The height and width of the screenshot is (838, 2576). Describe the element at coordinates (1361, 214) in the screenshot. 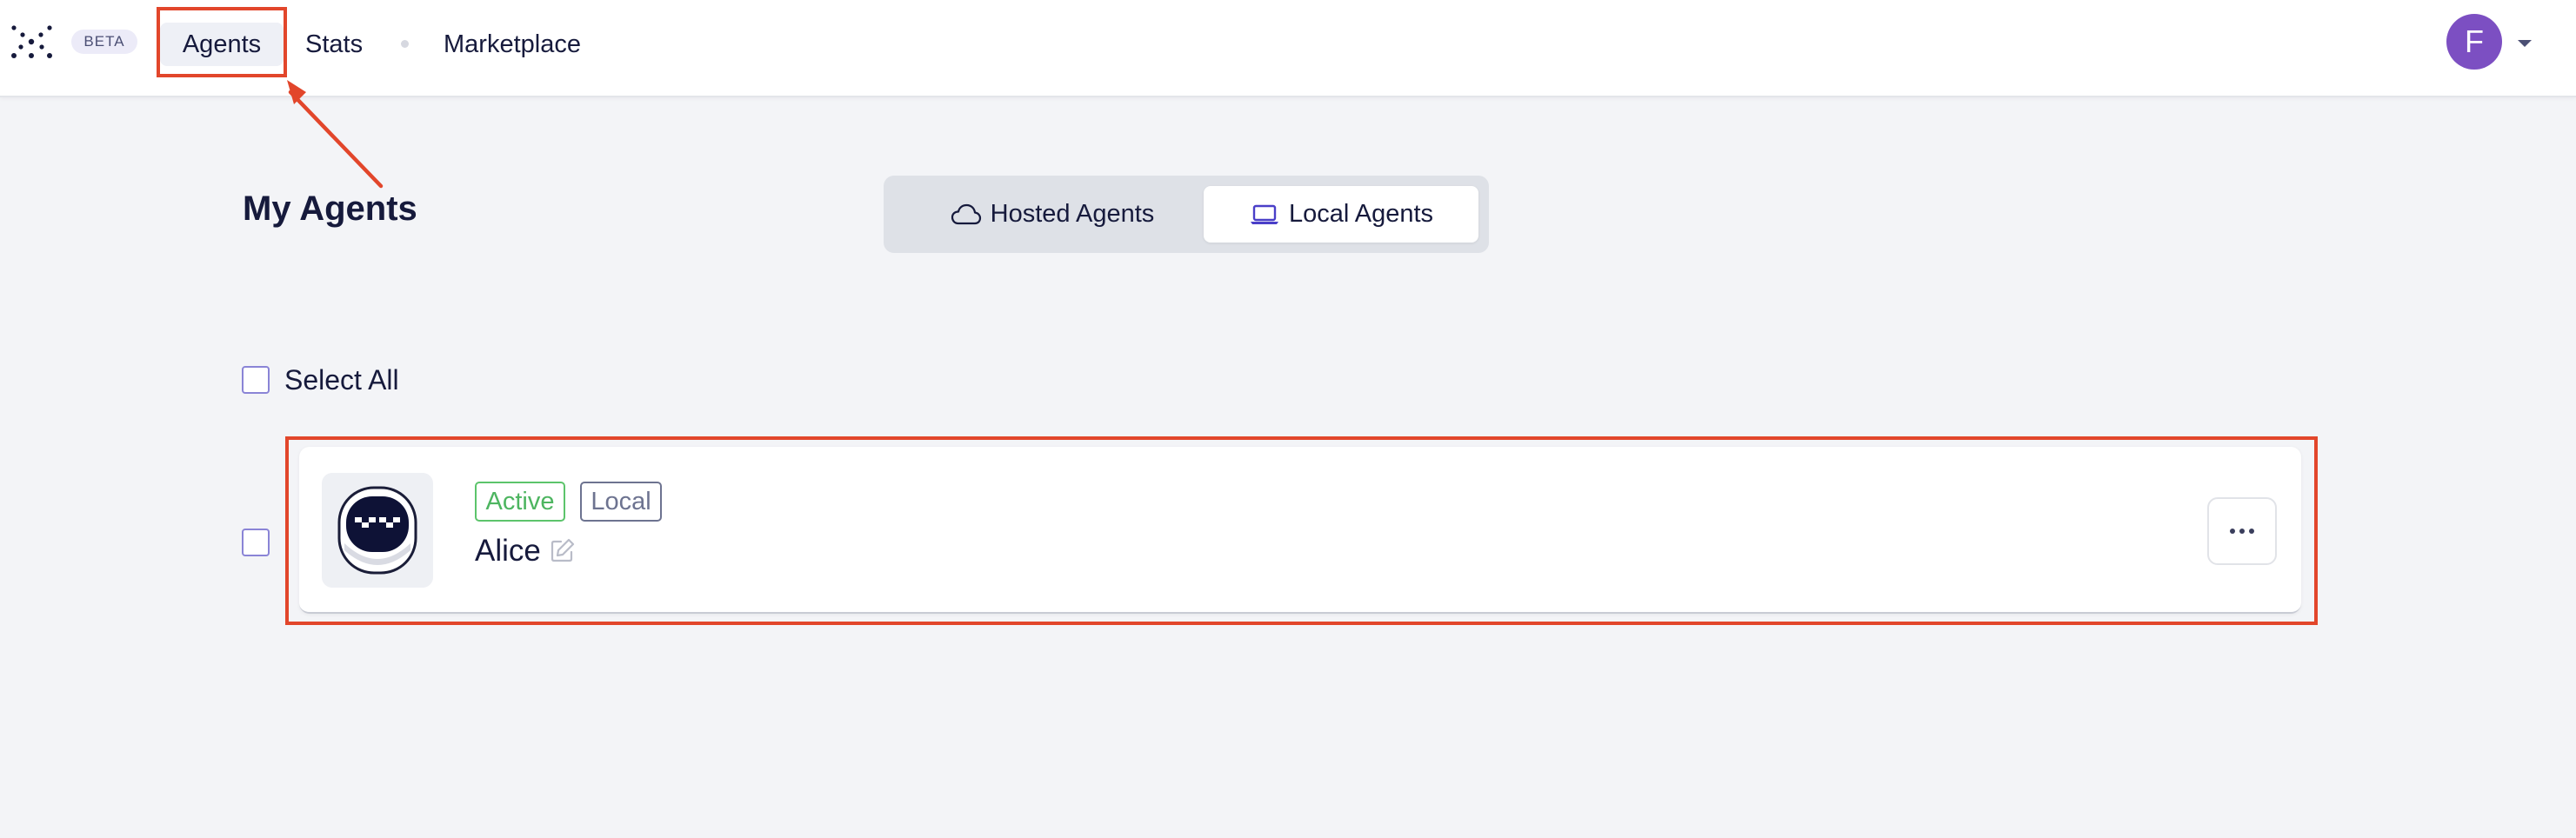

I see `tab-local-agents-label: Local Agents` at that location.